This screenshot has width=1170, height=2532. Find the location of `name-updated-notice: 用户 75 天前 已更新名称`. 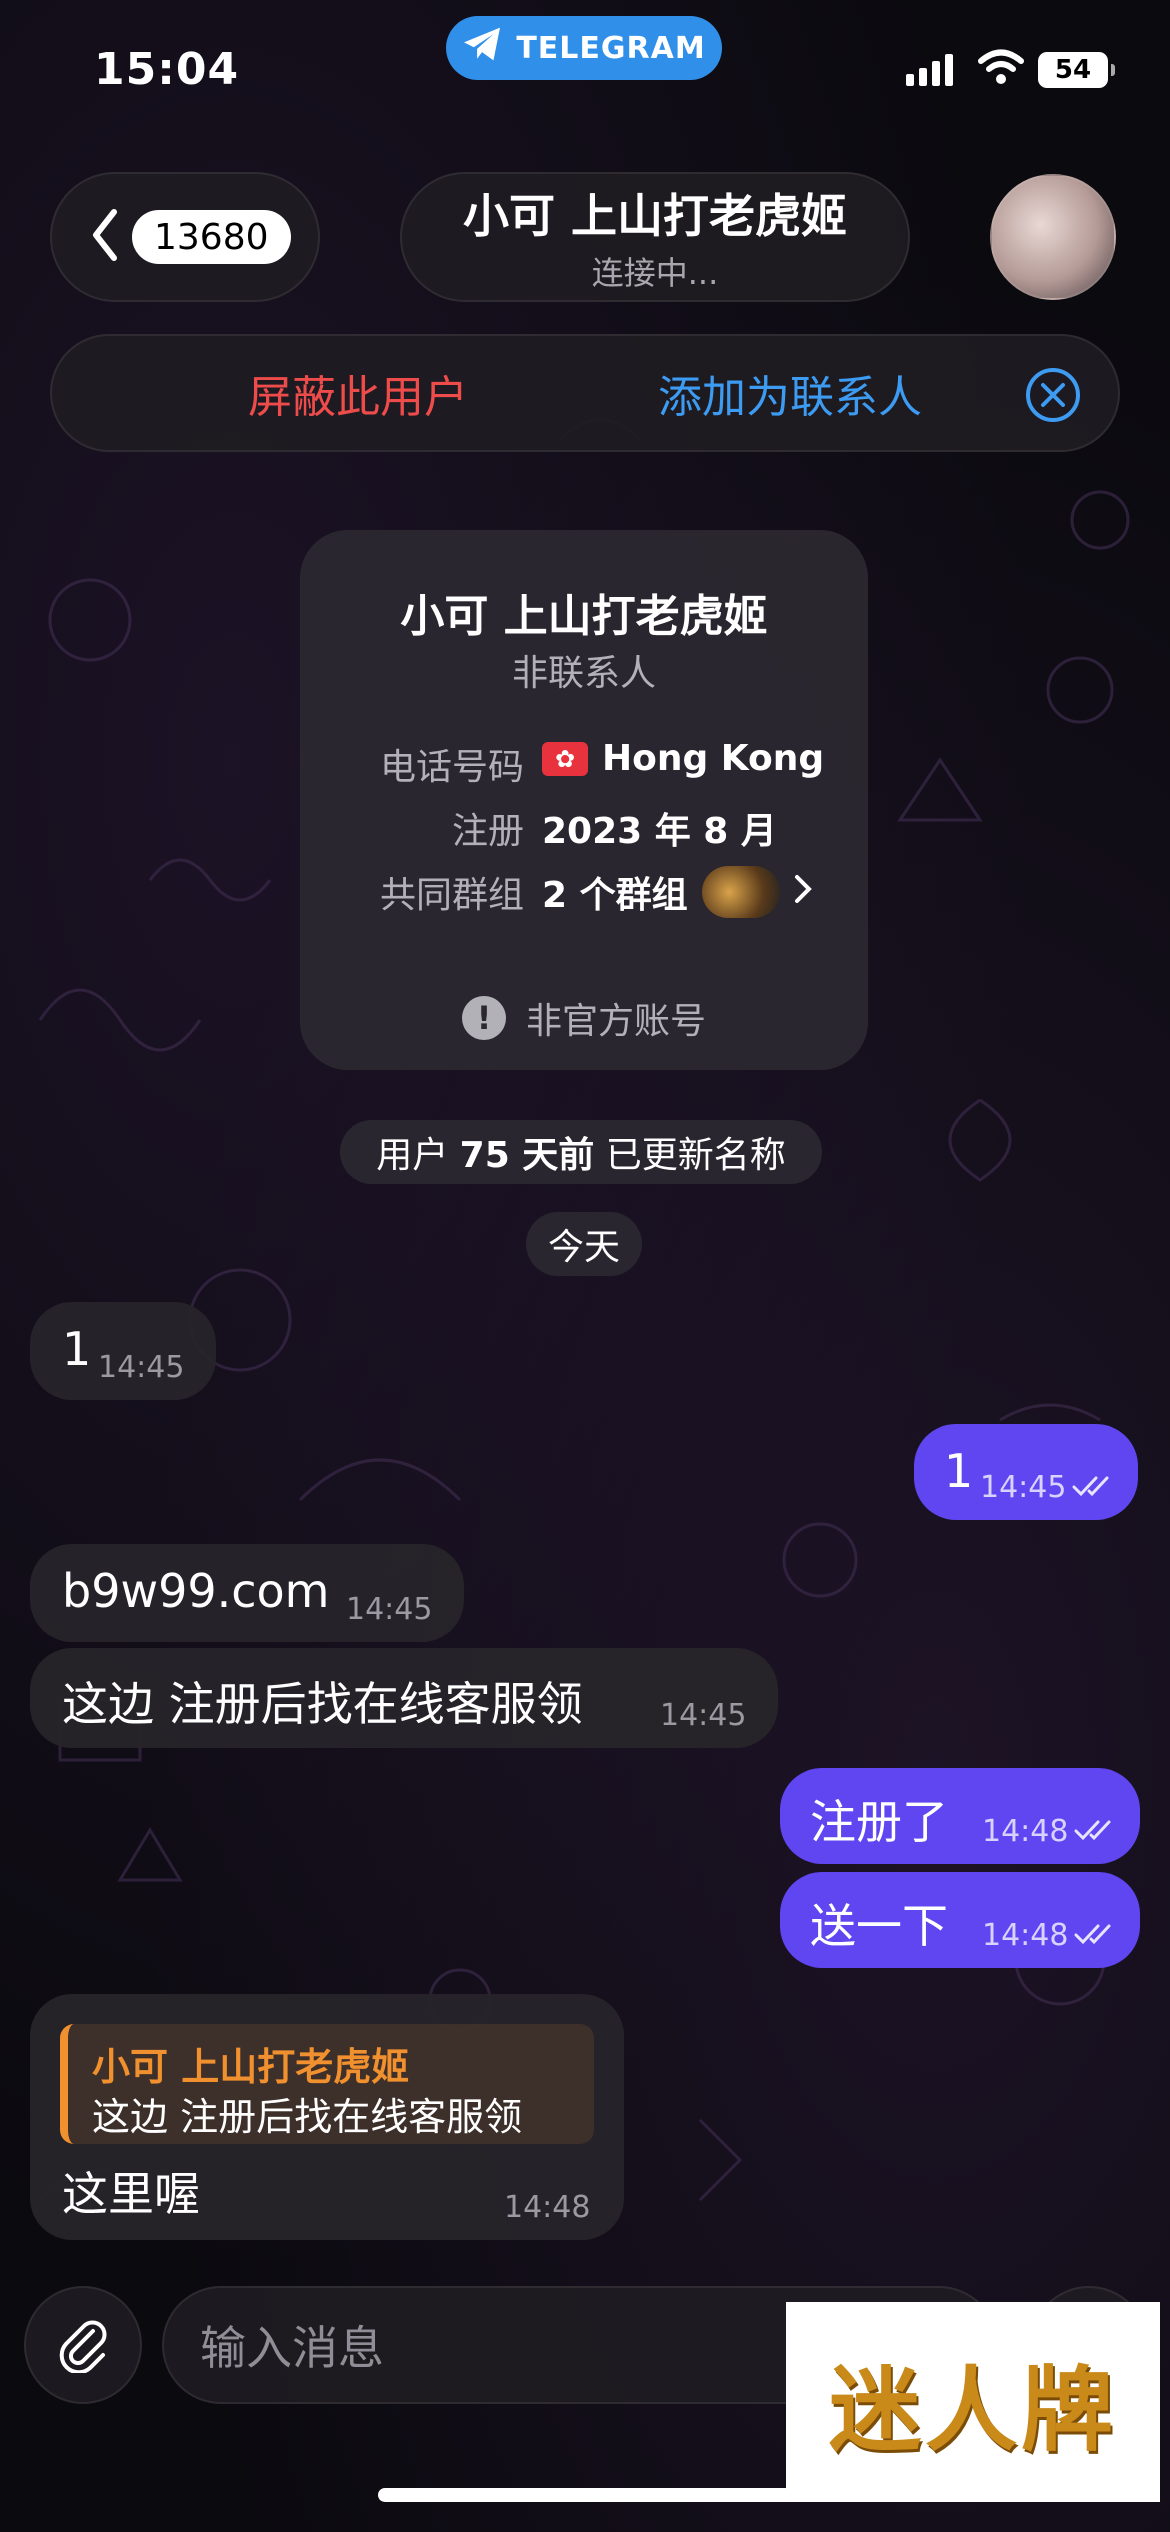

name-updated-notice: 用户 75 天前 已更新名称 is located at coordinates (581, 1152).